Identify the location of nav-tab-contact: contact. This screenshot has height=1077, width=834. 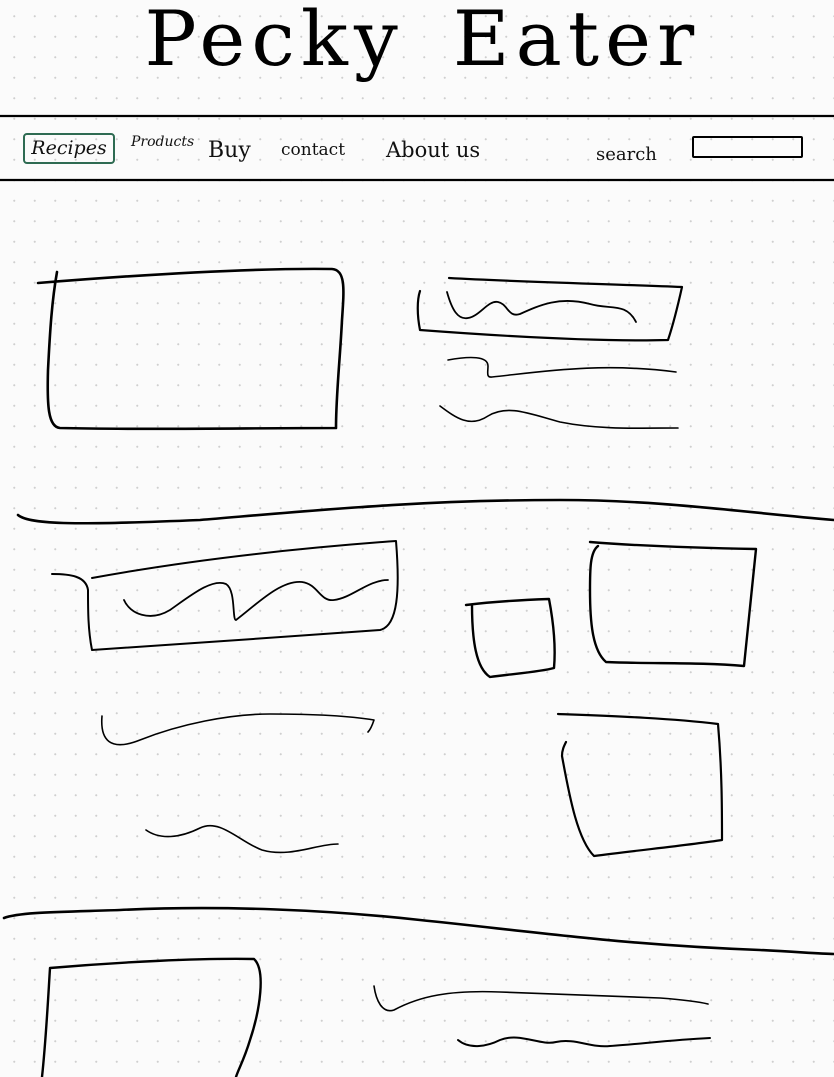
(313, 150).